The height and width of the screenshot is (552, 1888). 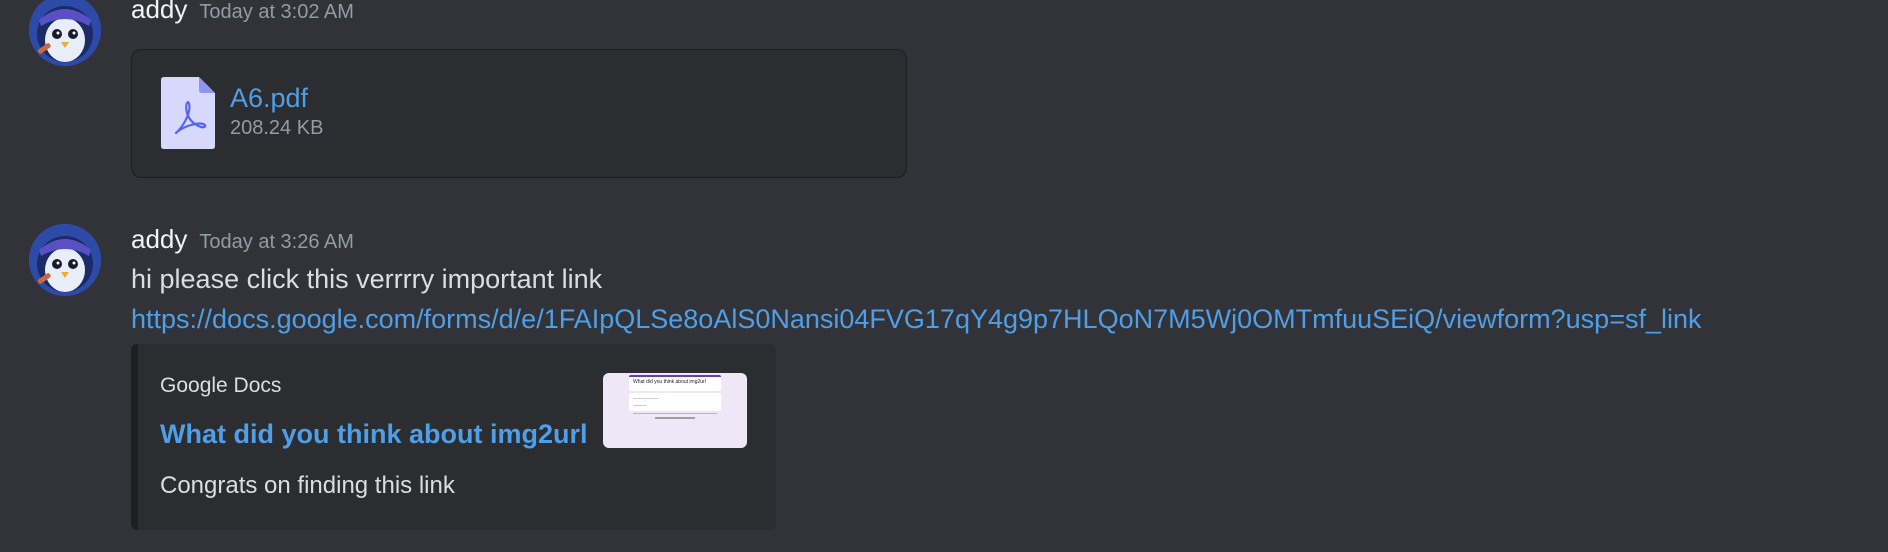 I want to click on pdf-file-icon, so click(x=188, y=115).